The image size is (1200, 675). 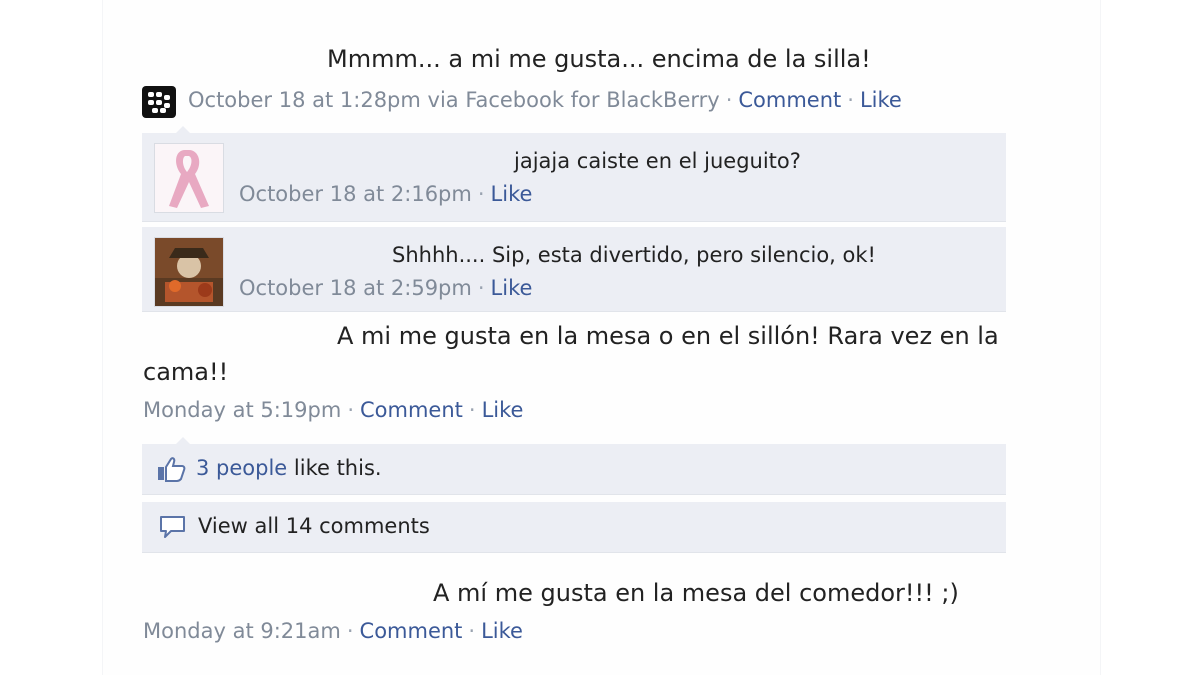 I want to click on comment-meta: October 18 at 2:59pm · Like, so click(x=386, y=288).